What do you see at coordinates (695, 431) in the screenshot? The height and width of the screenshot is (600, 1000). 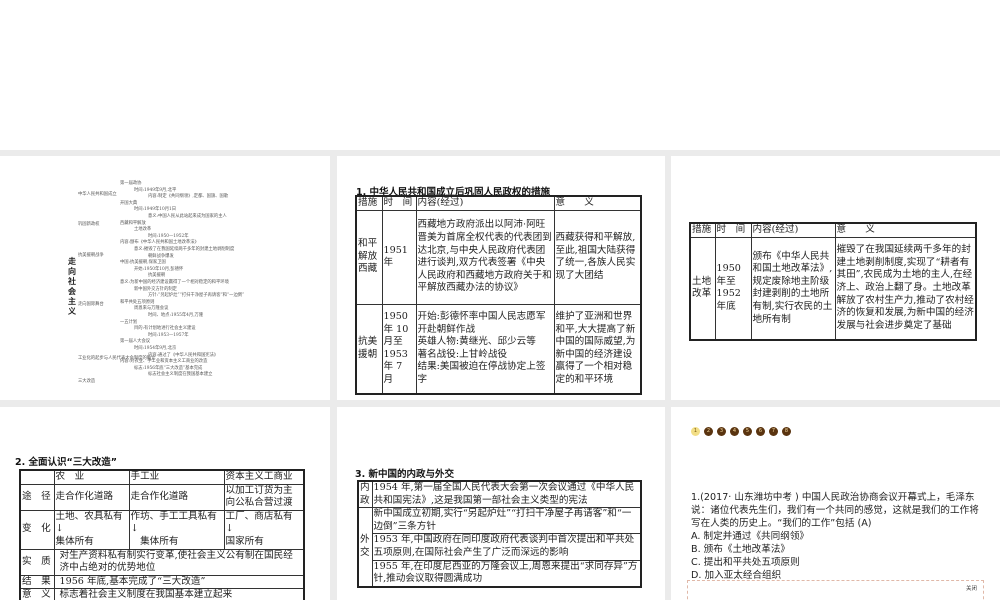 I see `page-dot-1: 1` at bounding box center [695, 431].